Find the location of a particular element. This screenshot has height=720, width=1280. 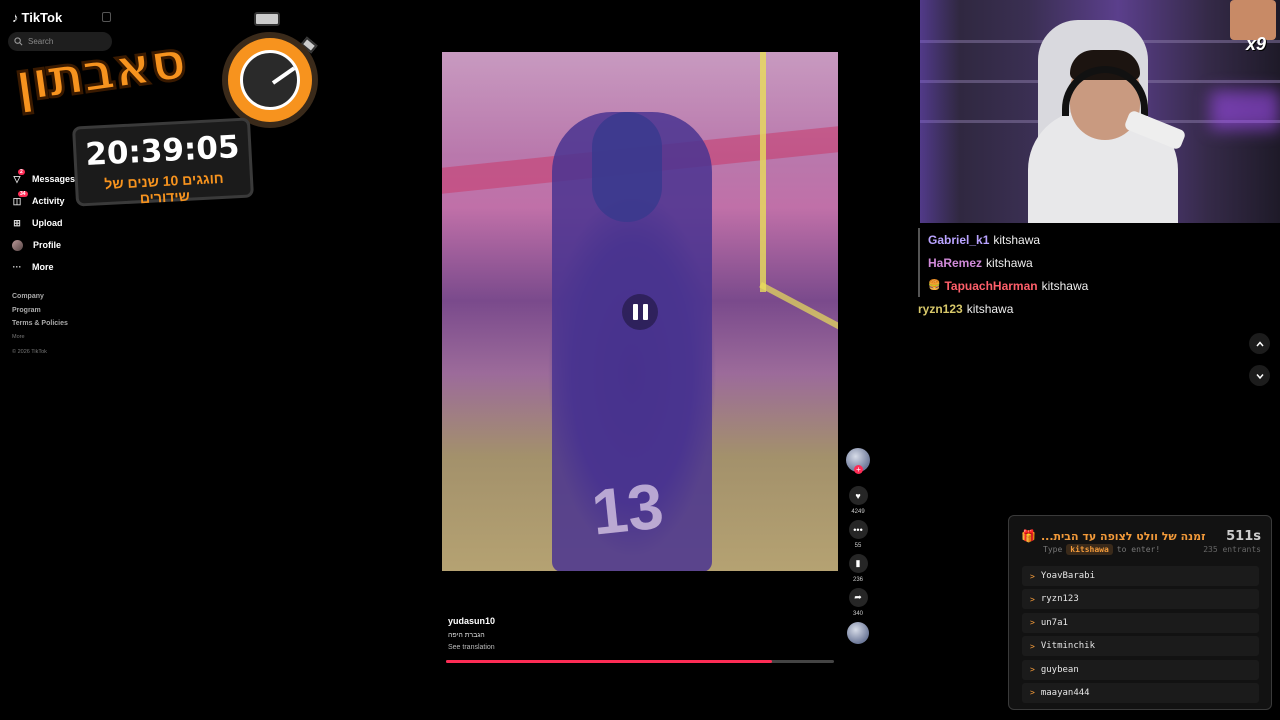

sidebar-item-profile: Profile is located at coordinates (43, 245).